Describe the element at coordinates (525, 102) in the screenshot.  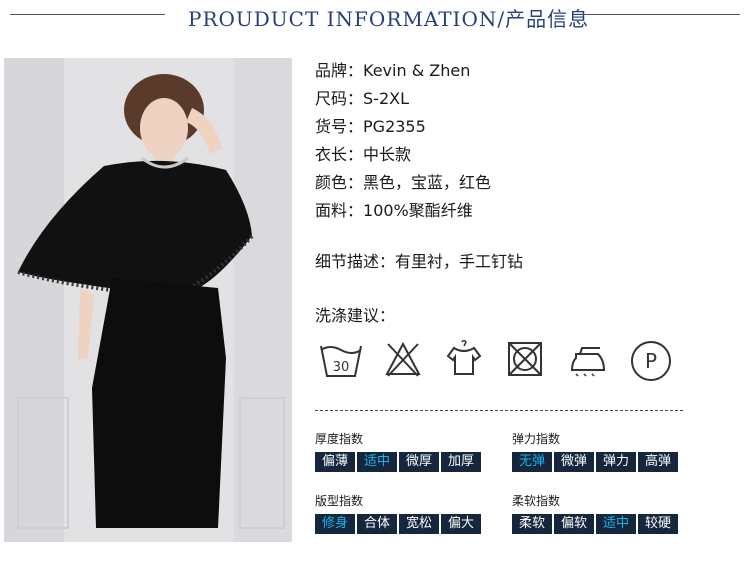
I see `spec-size: 尺码：S-2XL` at that location.